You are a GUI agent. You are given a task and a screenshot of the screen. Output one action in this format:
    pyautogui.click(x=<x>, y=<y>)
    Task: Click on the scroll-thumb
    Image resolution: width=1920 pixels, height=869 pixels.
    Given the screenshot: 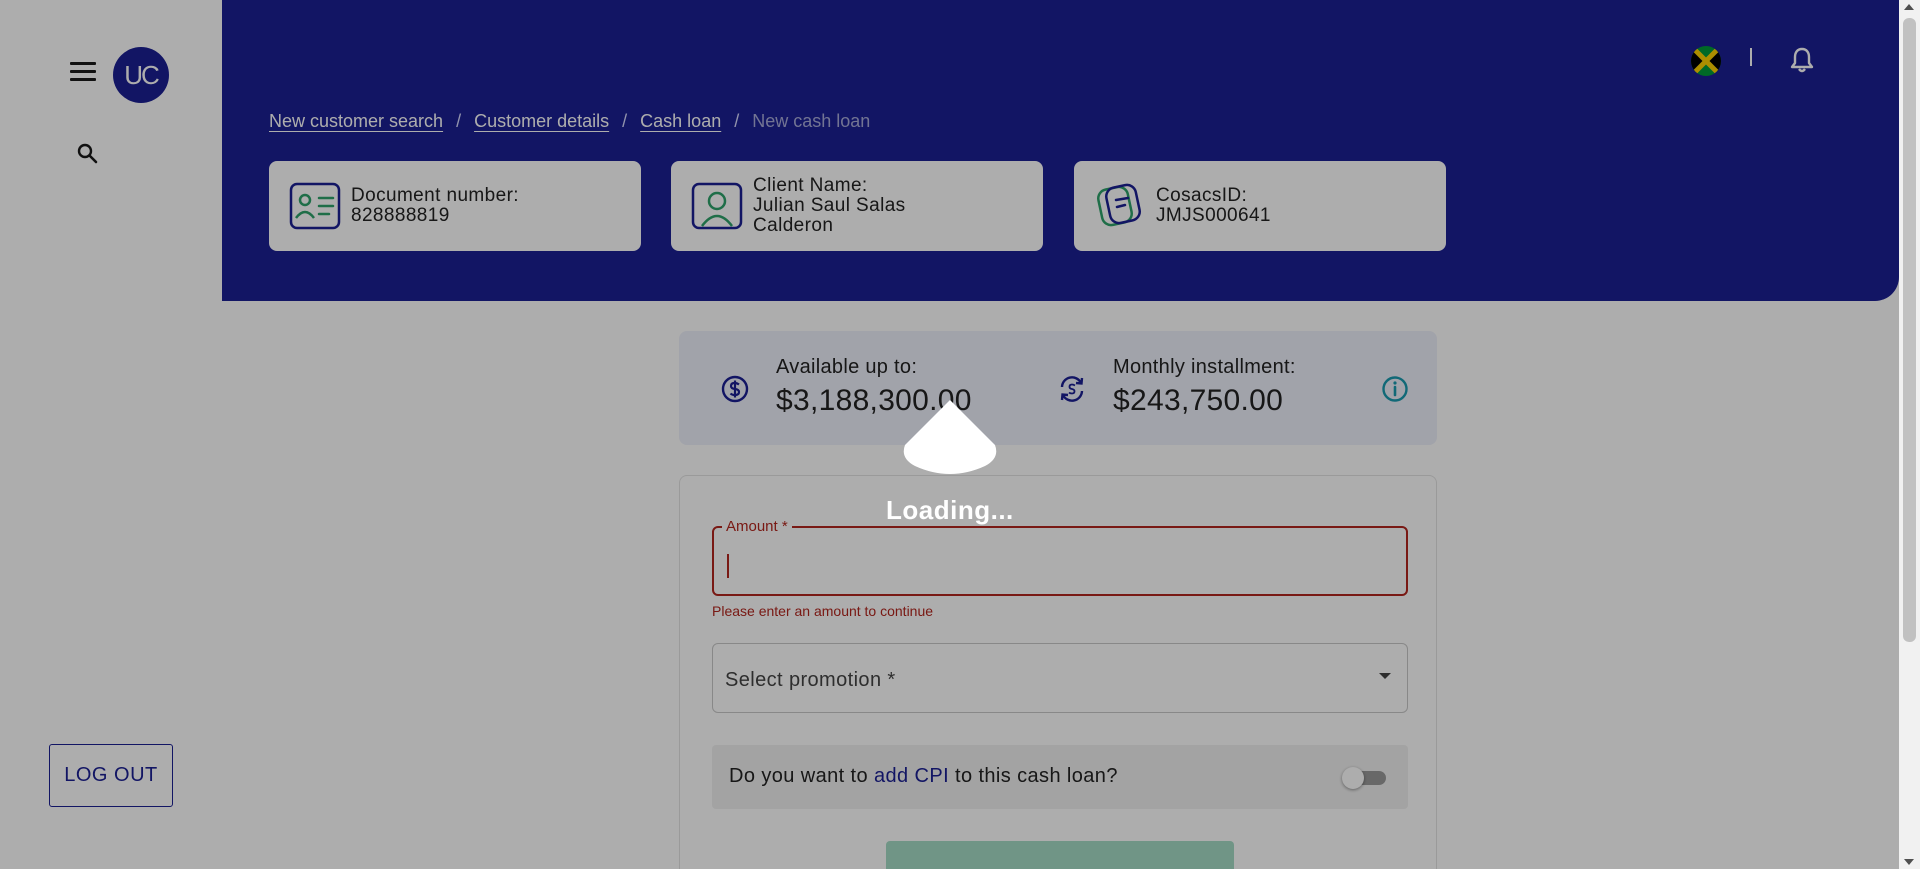 What is the action you would take?
    pyautogui.click(x=1909, y=330)
    